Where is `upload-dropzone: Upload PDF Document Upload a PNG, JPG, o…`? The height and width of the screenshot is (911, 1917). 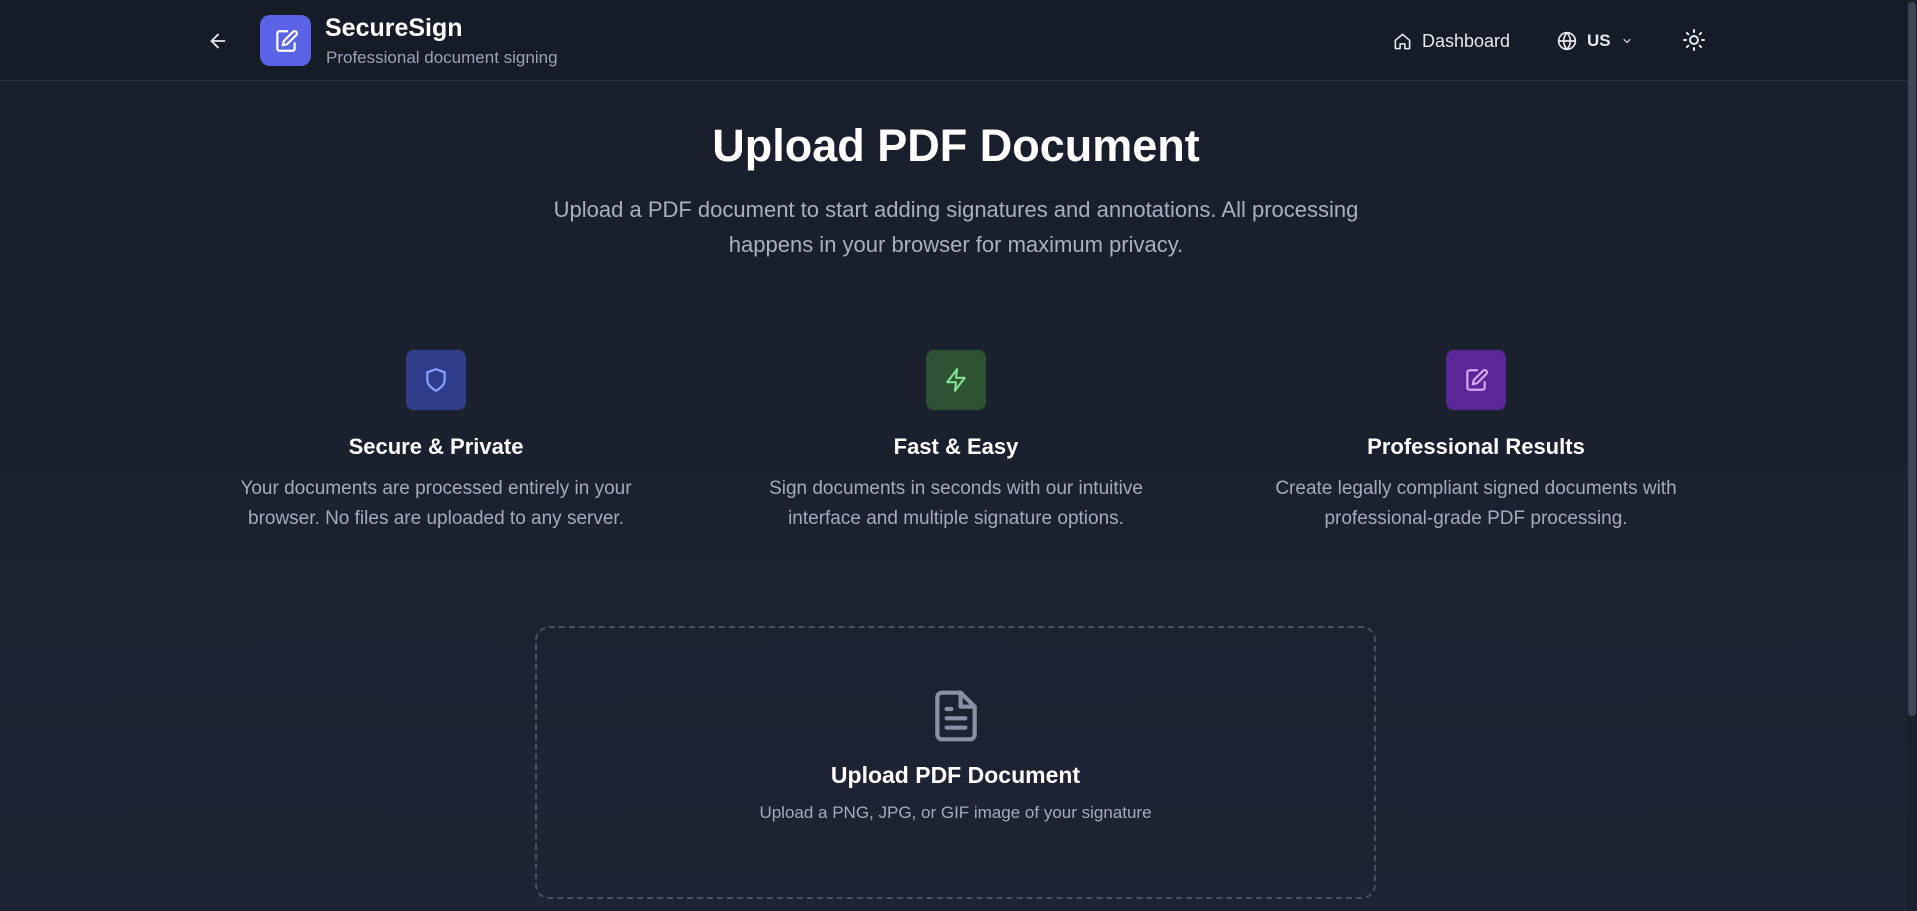
upload-dropzone: Upload PDF Document Upload a PNG, JPG, o… is located at coordinates (955, 762).